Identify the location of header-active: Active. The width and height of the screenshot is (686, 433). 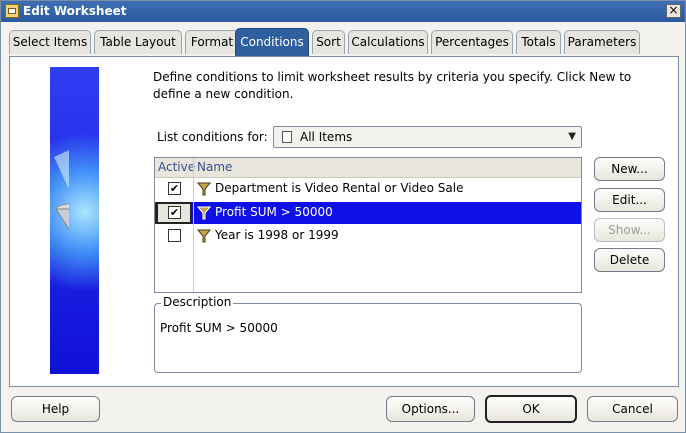
(177, 167).